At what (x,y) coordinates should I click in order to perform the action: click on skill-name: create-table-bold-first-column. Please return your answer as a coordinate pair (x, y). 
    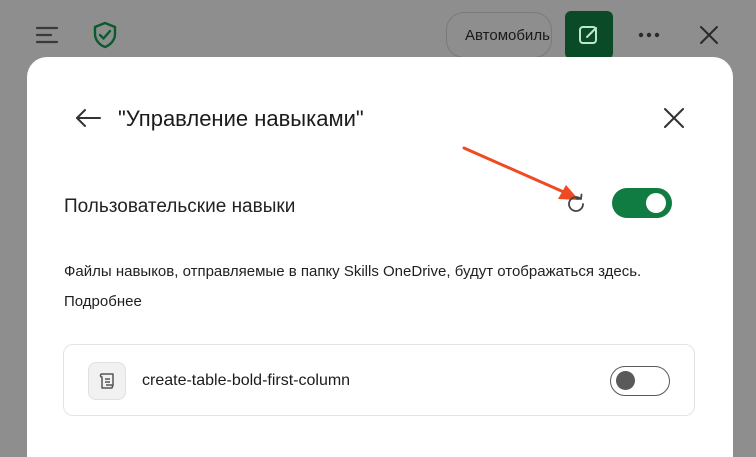
    Looking at the image, I should click on (246, 380).